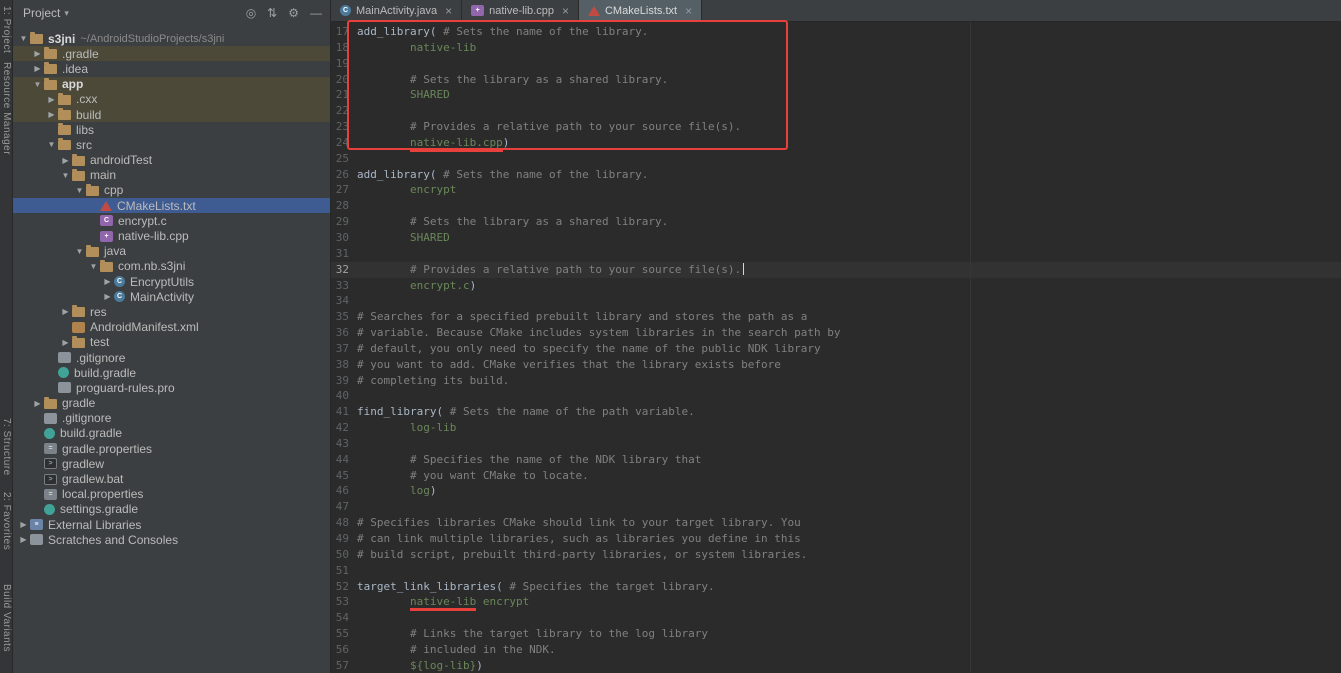 The height and width of the screenshot is (673, 1341). I want to click on tree-item: ▼ main, so click(171, 175).